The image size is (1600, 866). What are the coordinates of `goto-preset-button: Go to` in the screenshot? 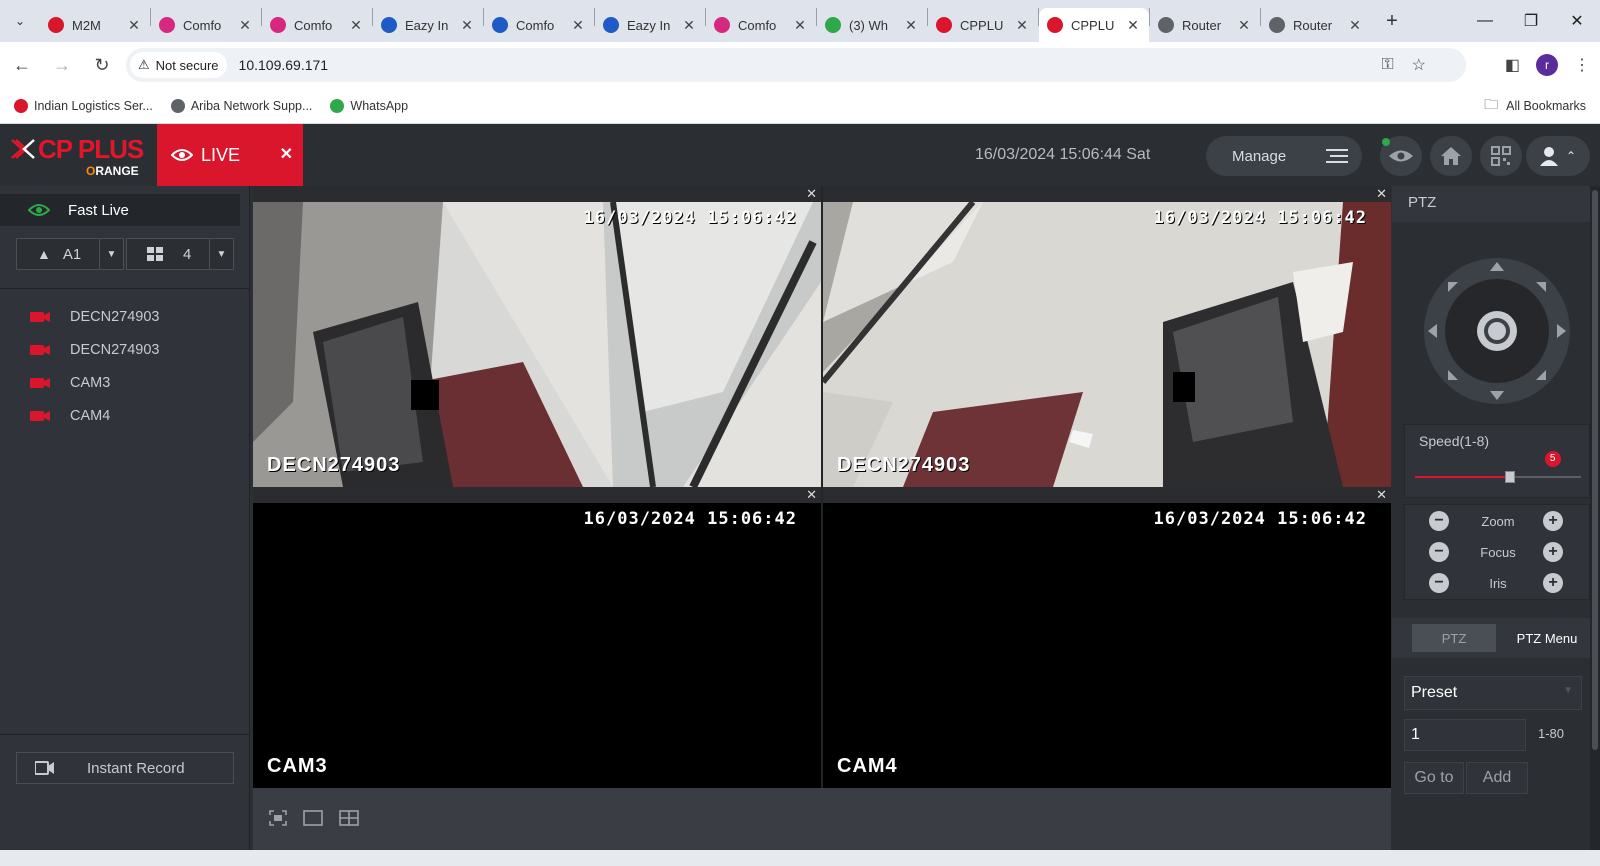 It's located at (1434, 778).